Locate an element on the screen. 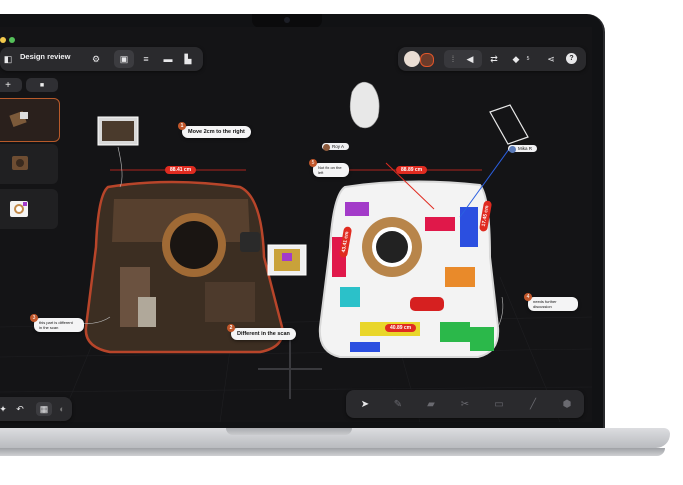  cube-icon: ⬢ is located at coordinates (567, 404).